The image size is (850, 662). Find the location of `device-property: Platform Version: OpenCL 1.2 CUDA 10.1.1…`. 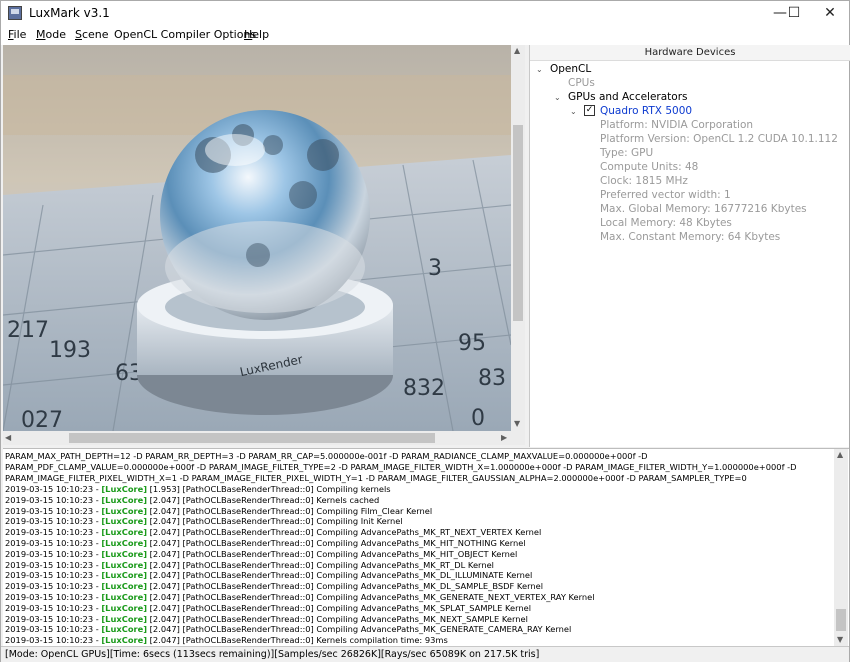

device-property: Platform Version: OpenCL 1.2 CUDA 10.1.1… is located at coordinates (719, 139).